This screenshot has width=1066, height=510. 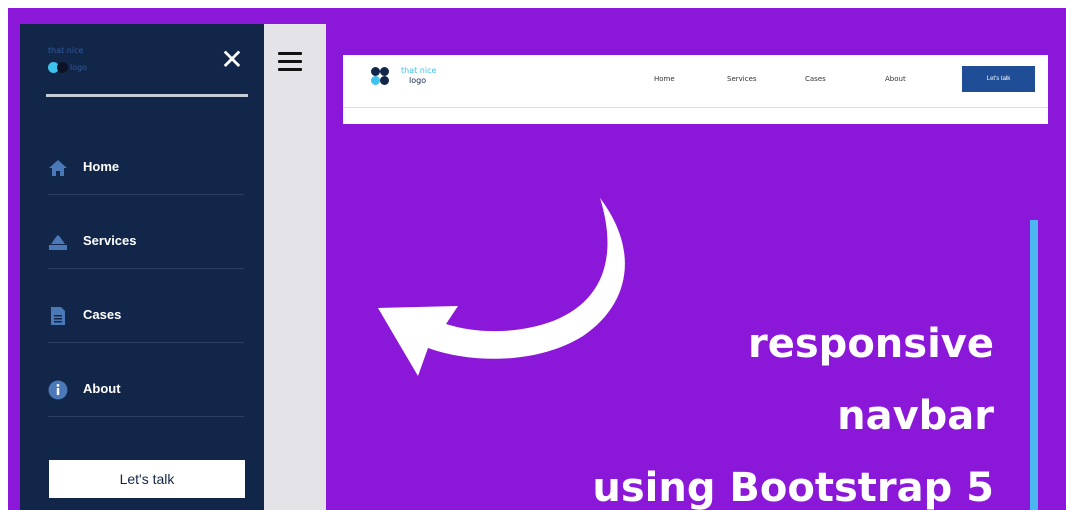 What do you see at coordinates (295, 267) in the screenshot?
I see `page-strip` at bounding box center [295, 267].